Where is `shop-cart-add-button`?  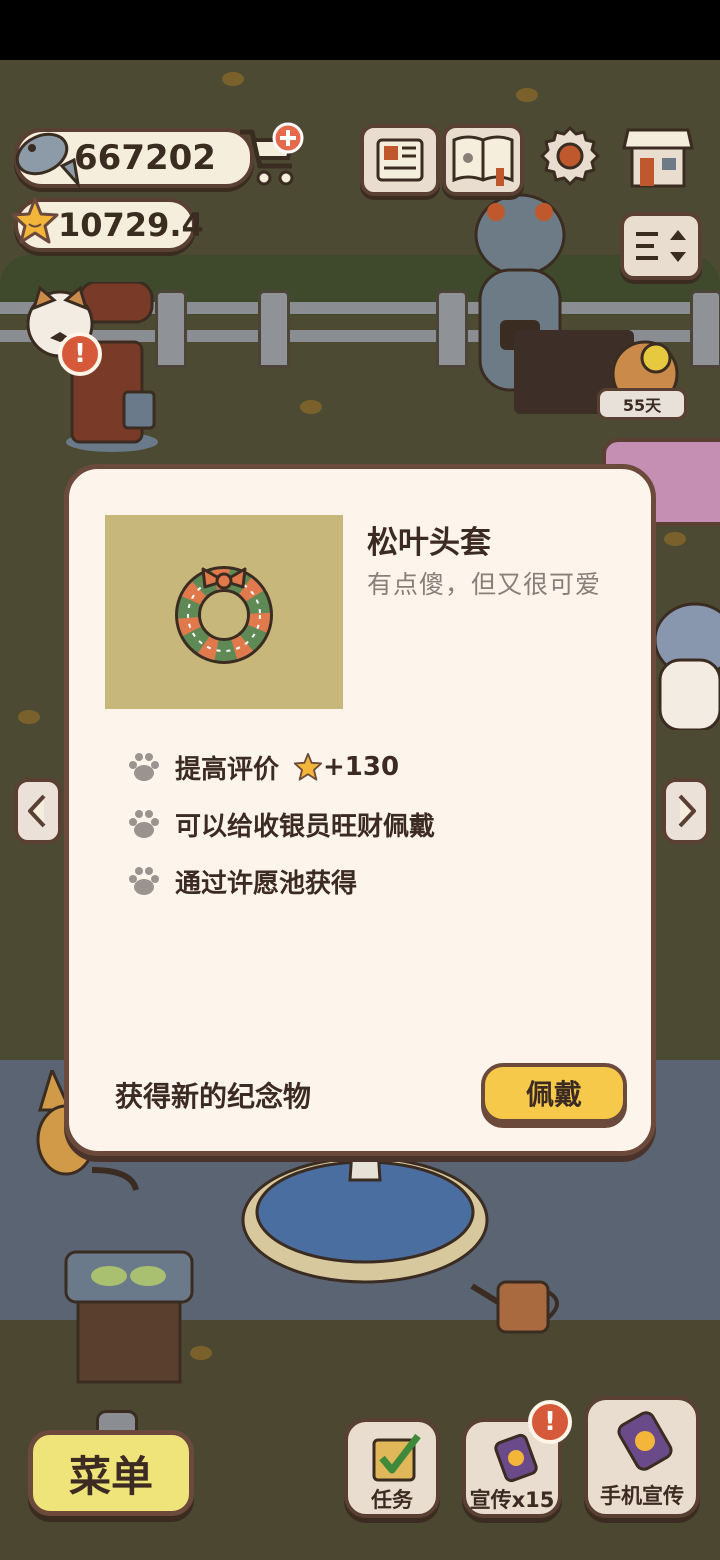 shop-cart-add-button is located at coordinates (270, 155).